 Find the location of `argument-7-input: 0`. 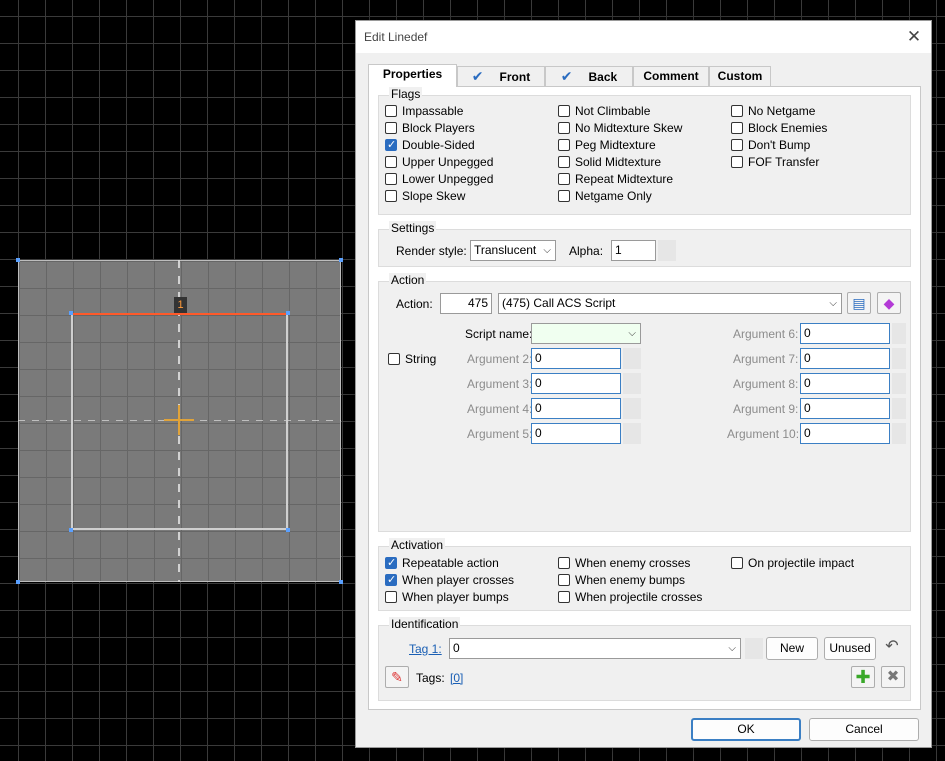

argument-7-input: 0 is located at coordinates (845, 358).